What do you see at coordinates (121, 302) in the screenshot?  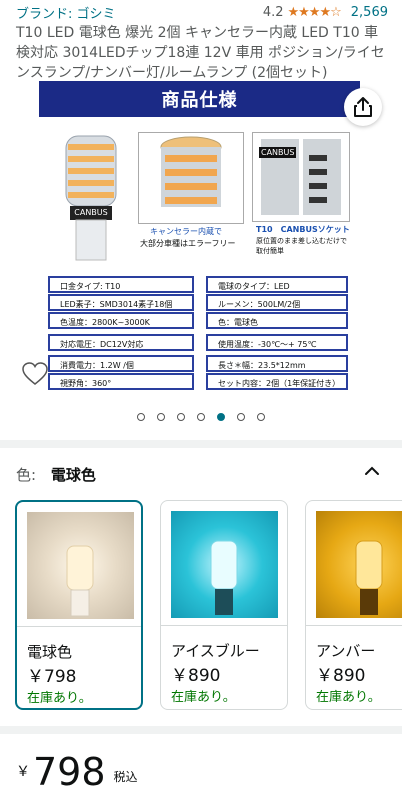 I see `spec-left-2: LED素子：SMD3014素子18個` at bounding box center [121, 302].